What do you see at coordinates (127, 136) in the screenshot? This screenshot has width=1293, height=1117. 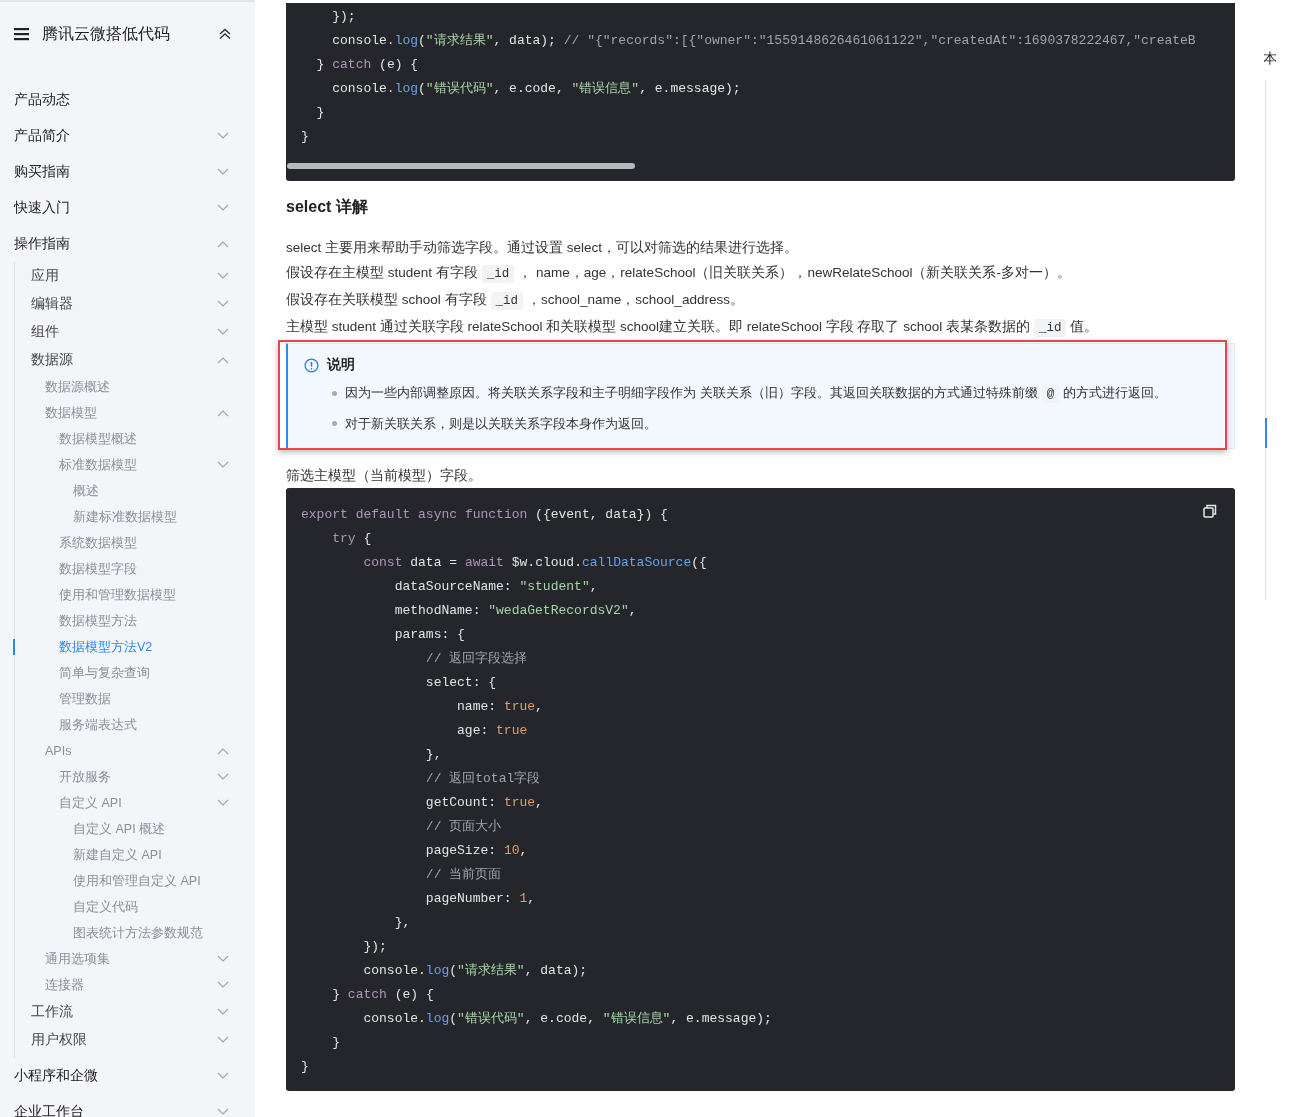 I see `nav-item: 产品简介` at bounding box center [127, 136].